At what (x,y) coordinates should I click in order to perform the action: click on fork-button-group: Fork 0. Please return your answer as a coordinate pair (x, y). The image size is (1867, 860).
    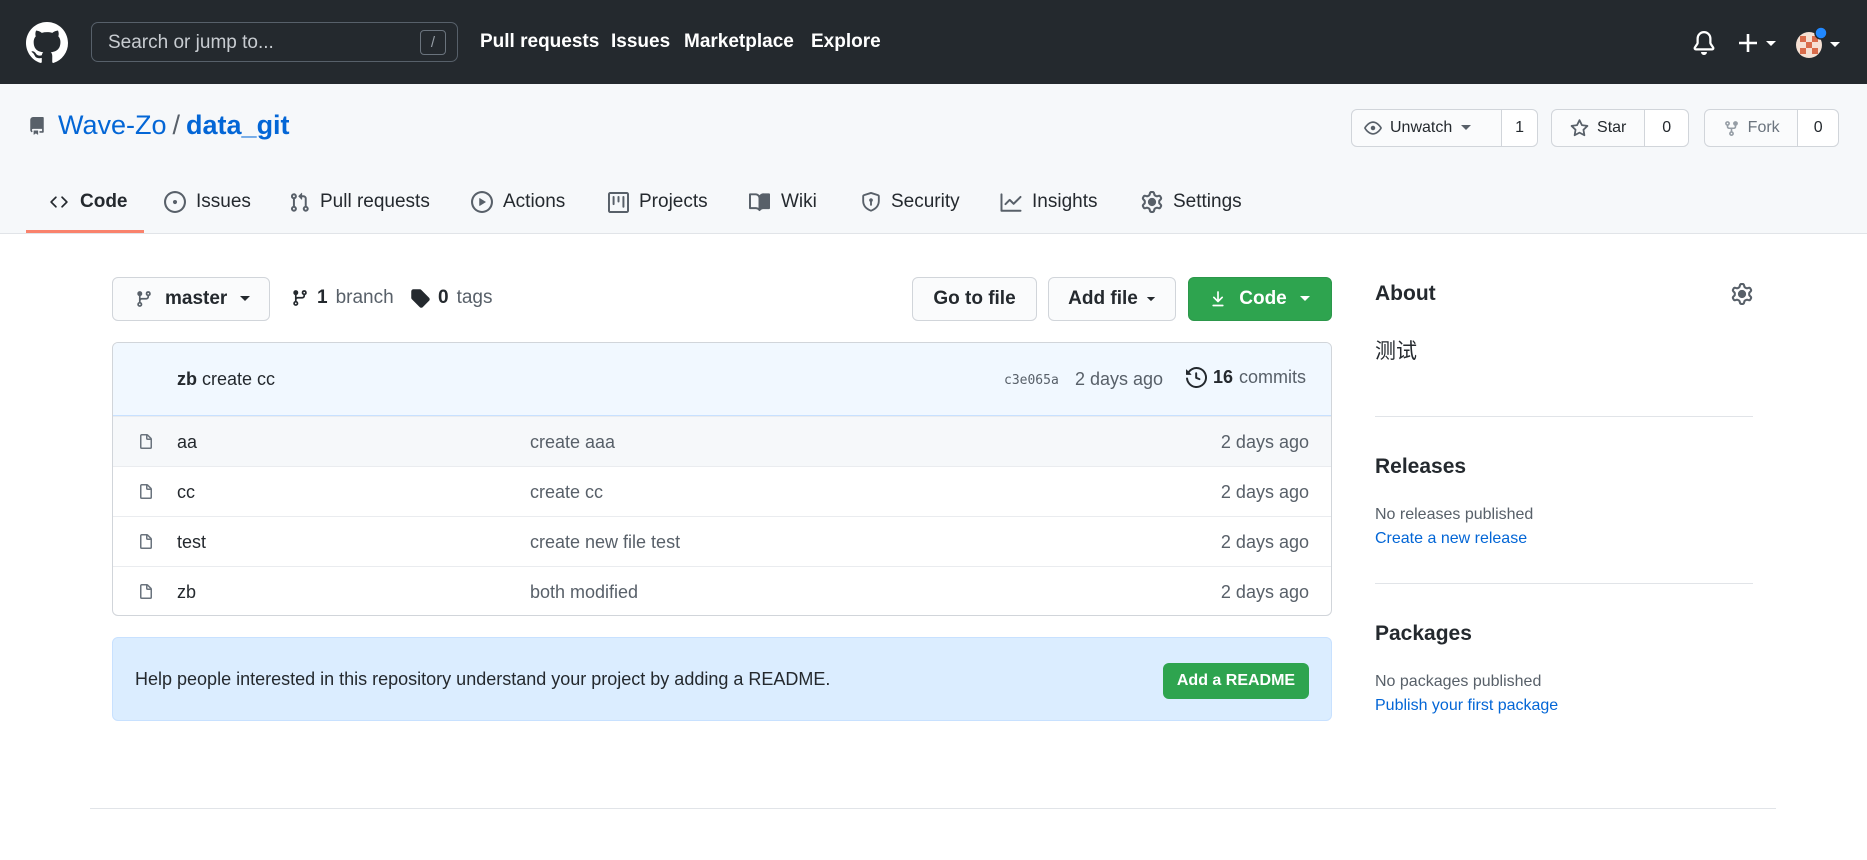
    Looking at the image, I should click on (1771, 128).